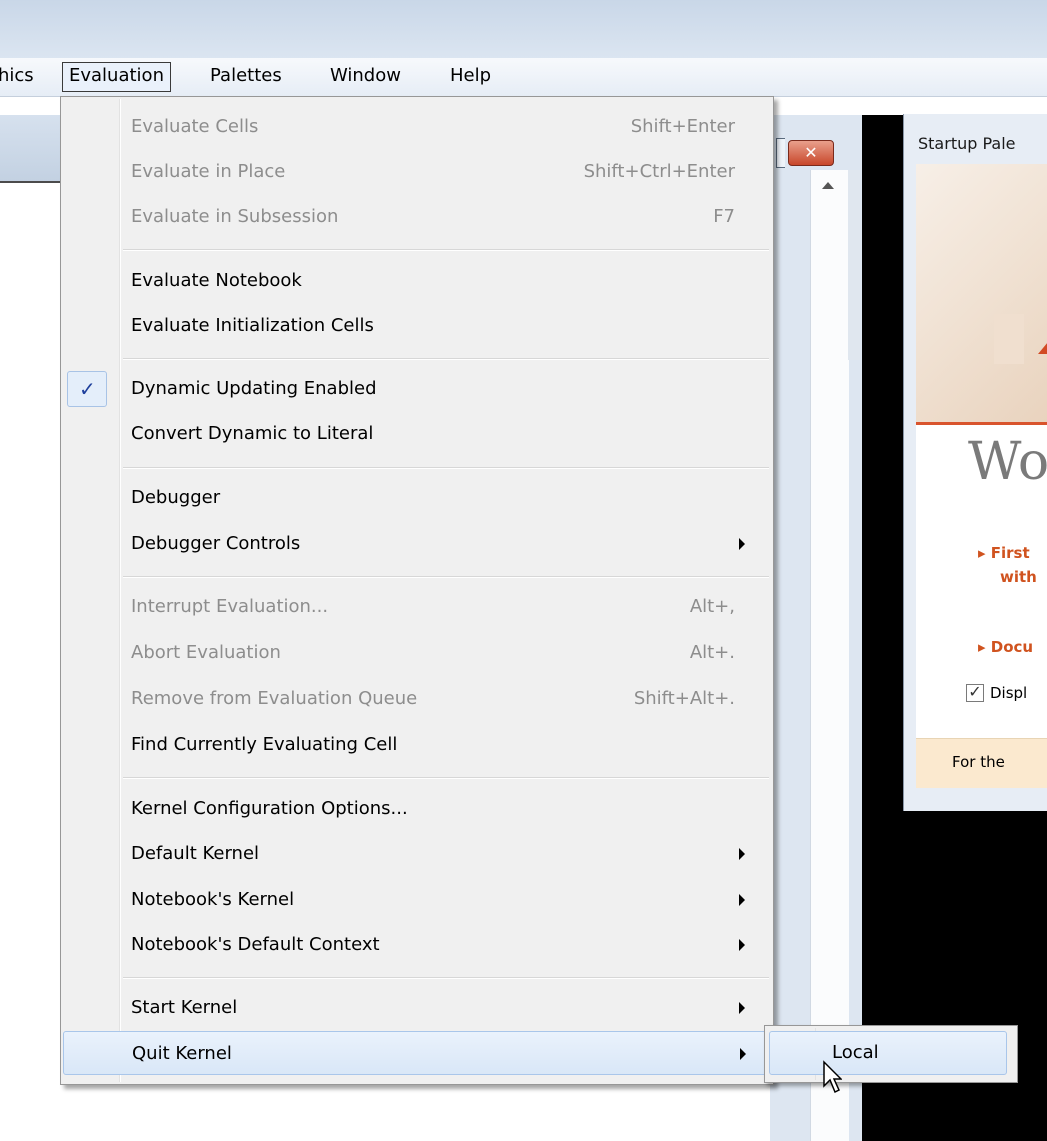 Image resolution: width=1047 pixels, height=1141 pixels. Describe the element at coordinates (417, 945) in the screenshot. I see `menu-item-notebooks-default-context: Notebook's Default Context` at that location.